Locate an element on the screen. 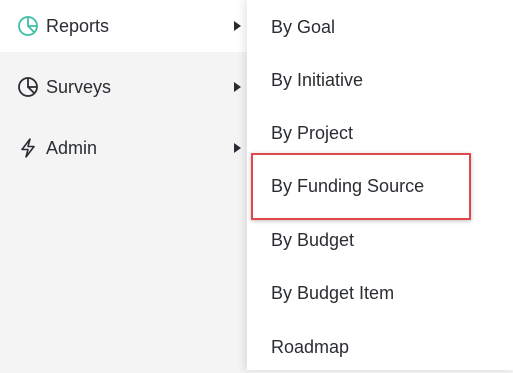  submenu-item-by-goal: By Goal is located at coordinates (380, 26).